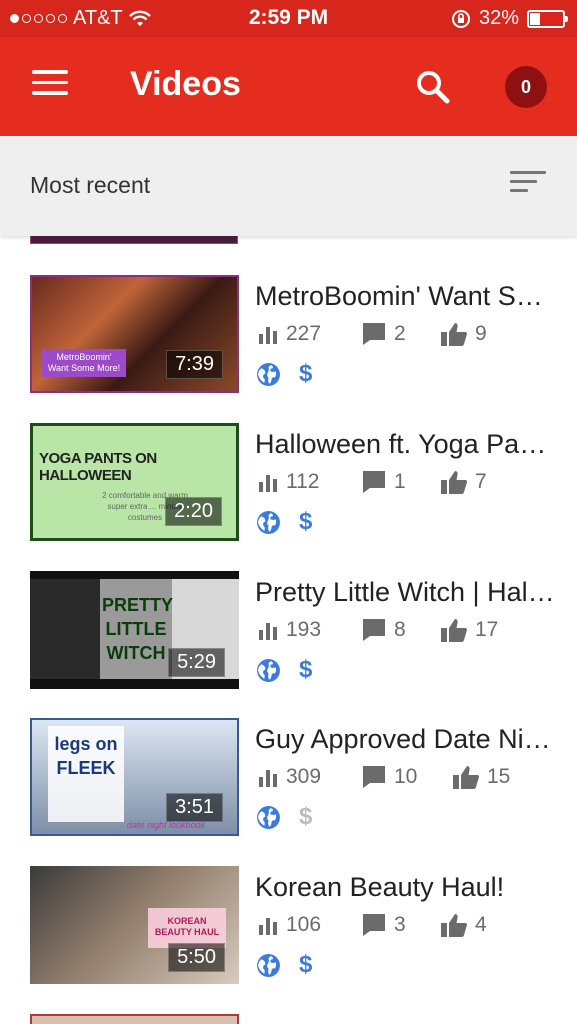 The width and height of the screenshot is (577, 1024). Describe the element at coordinates (464, 925) in the screenshot. I see `likes-stat: 4` at that location.